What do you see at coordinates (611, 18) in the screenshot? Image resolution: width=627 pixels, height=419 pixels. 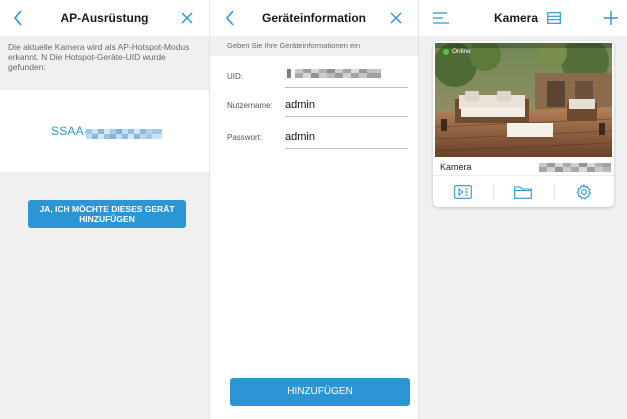 I see `plus-icon` at bounding box center [611, 18].